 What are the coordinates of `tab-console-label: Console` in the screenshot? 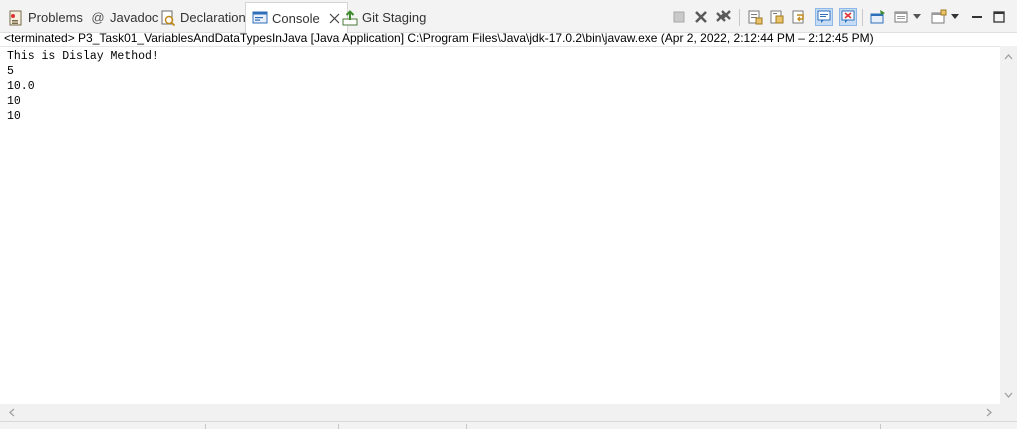 It's located at (296, 18).